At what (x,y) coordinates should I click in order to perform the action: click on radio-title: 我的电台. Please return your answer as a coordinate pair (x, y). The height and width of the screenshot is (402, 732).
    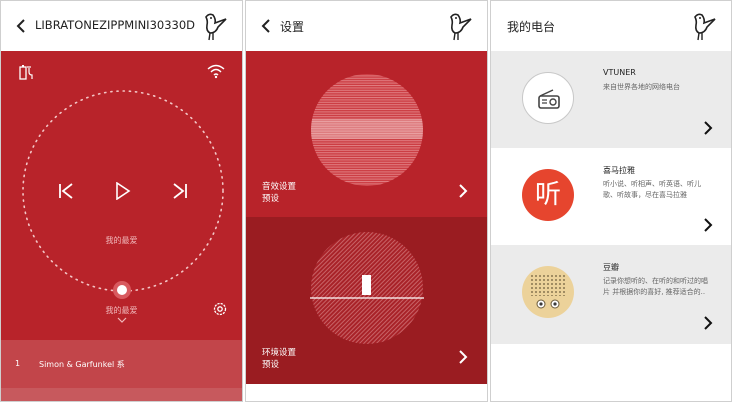
    Looking at the image, I should click on (531, 27).